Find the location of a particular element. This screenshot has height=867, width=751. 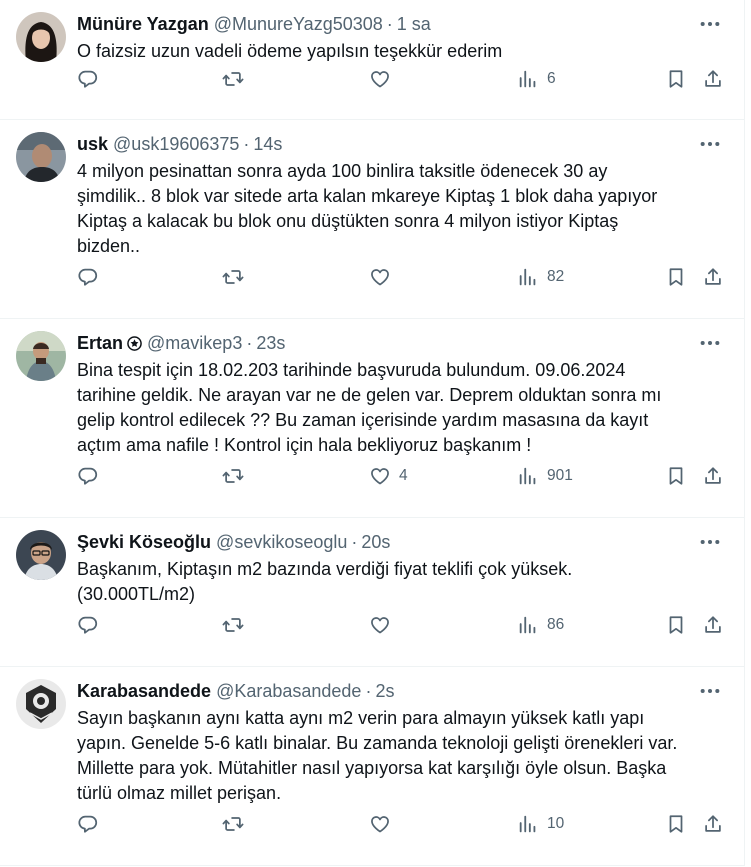

tweet-header: Şevki Köseoğlu @sevkikoseoglu · 20s is located at coordinates (233, 542).